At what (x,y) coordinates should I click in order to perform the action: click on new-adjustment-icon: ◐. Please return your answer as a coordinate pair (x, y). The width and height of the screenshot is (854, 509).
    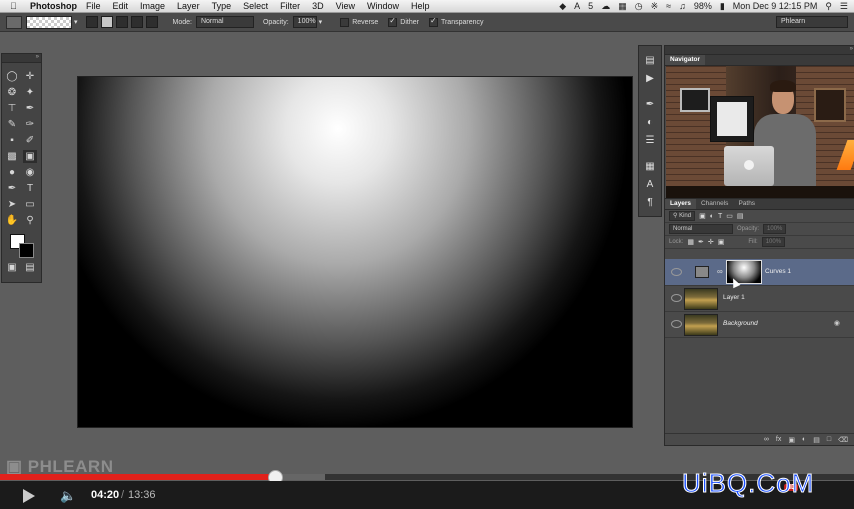
    Looking at the image, I should click on (804, 439).